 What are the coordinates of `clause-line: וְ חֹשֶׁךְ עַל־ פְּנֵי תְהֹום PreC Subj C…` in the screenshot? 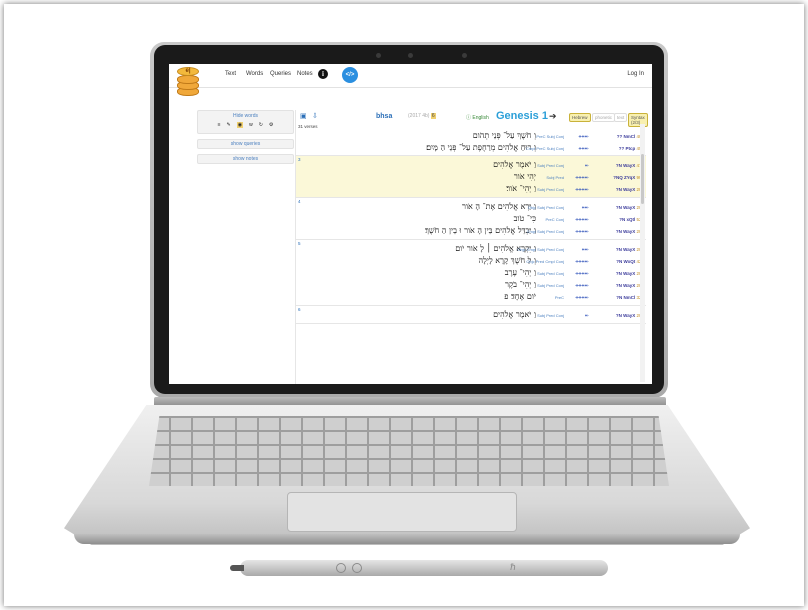 It's located at (471, 137).